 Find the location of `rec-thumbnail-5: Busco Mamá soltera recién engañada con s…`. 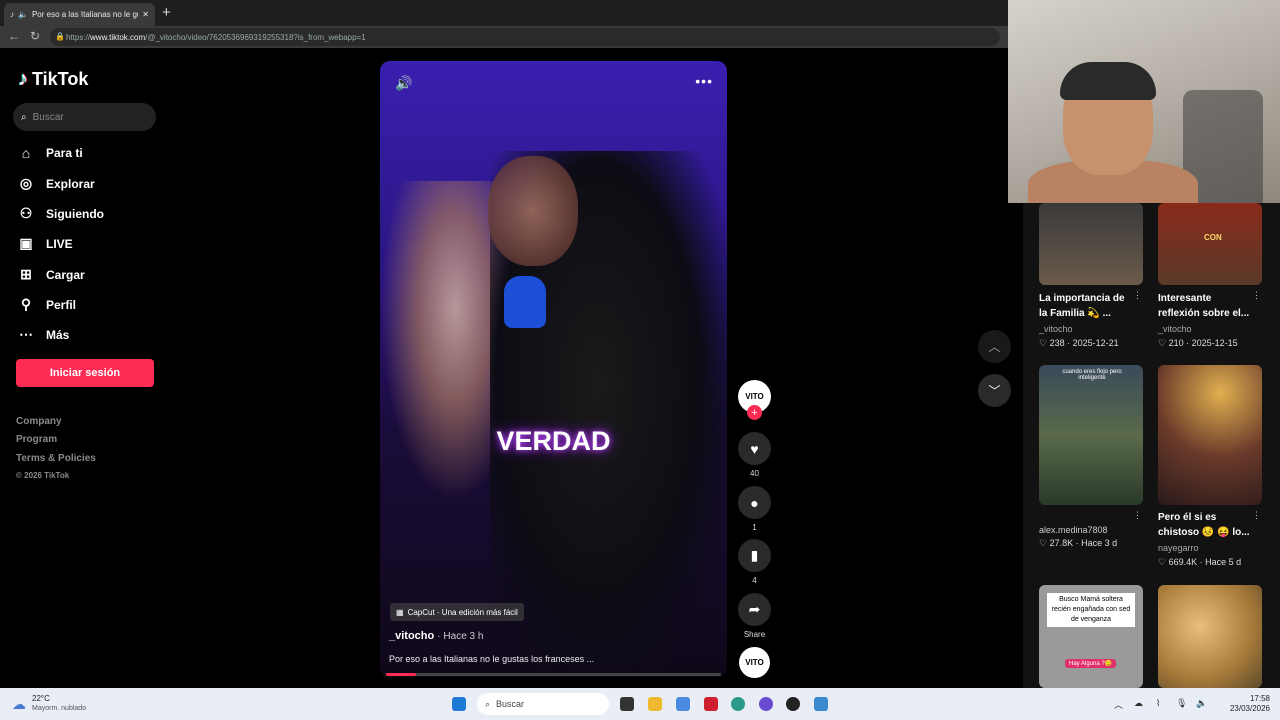

rec-thumbnail-5: Busco Mamá soltera recién engañada con s… is located at coordinates (1091, 636).